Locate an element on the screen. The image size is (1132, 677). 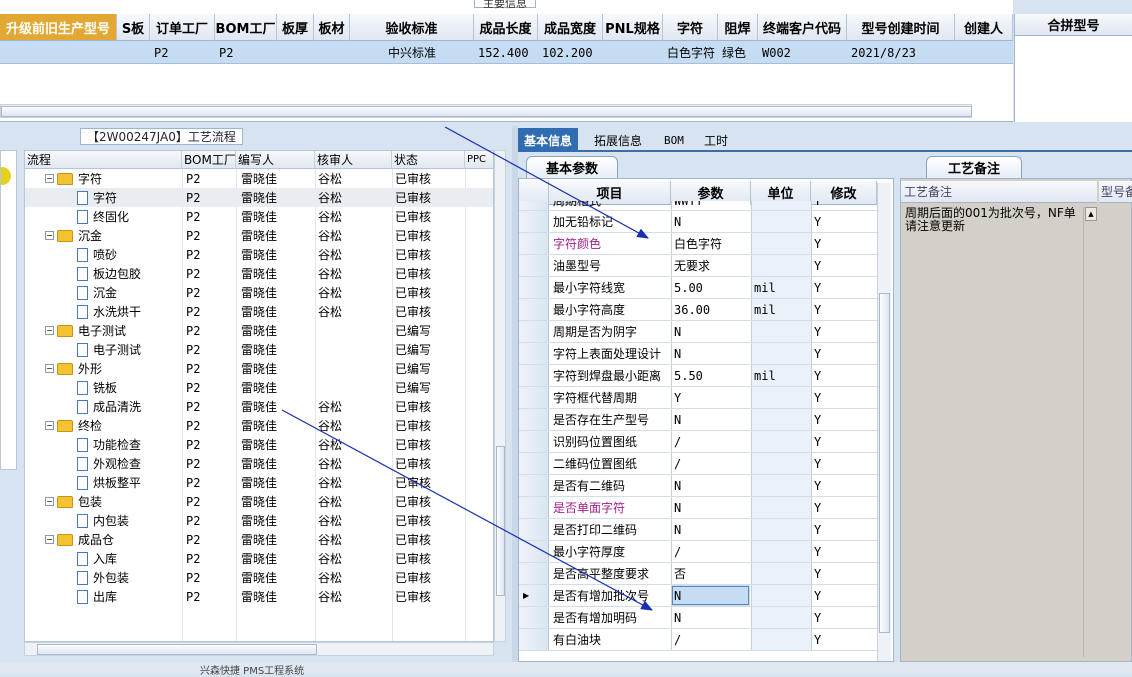
grid-cell: 152.400 is located at coordinates (508, 52).